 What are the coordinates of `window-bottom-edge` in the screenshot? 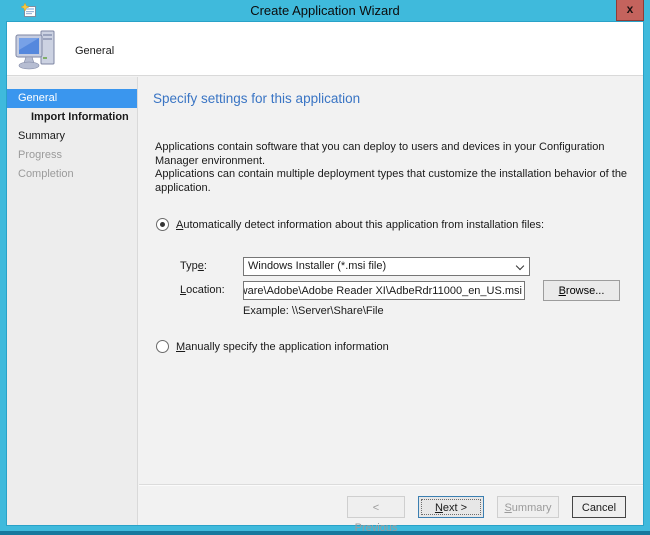 It's located at (325, 533).